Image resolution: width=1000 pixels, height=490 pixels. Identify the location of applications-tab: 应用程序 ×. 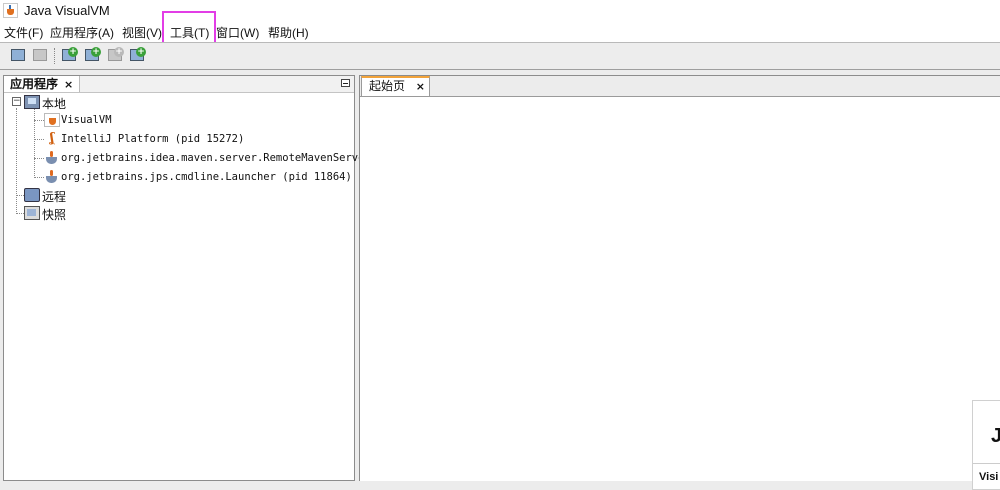
(42, 84).